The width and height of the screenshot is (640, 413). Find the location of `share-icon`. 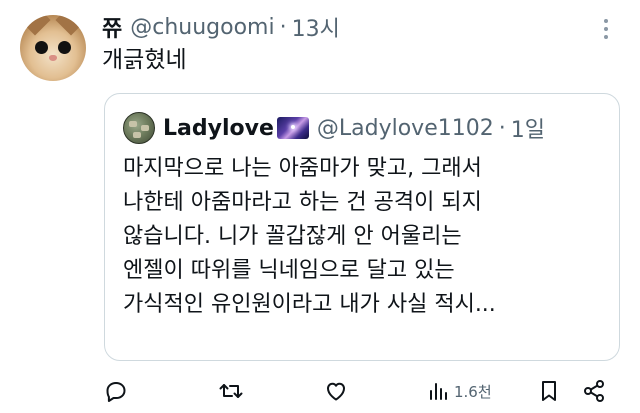

share-icon is located at coordinates (594, 391).